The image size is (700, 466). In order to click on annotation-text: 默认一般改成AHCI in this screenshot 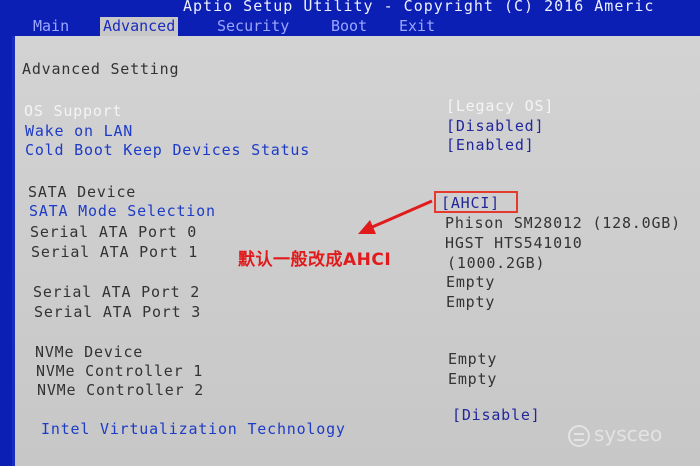, I will do `click(315, 260)`.